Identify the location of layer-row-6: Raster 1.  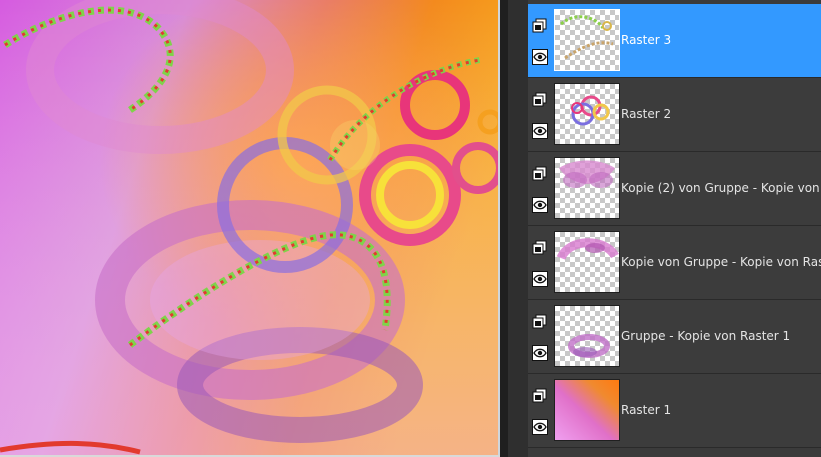
(674, 411).